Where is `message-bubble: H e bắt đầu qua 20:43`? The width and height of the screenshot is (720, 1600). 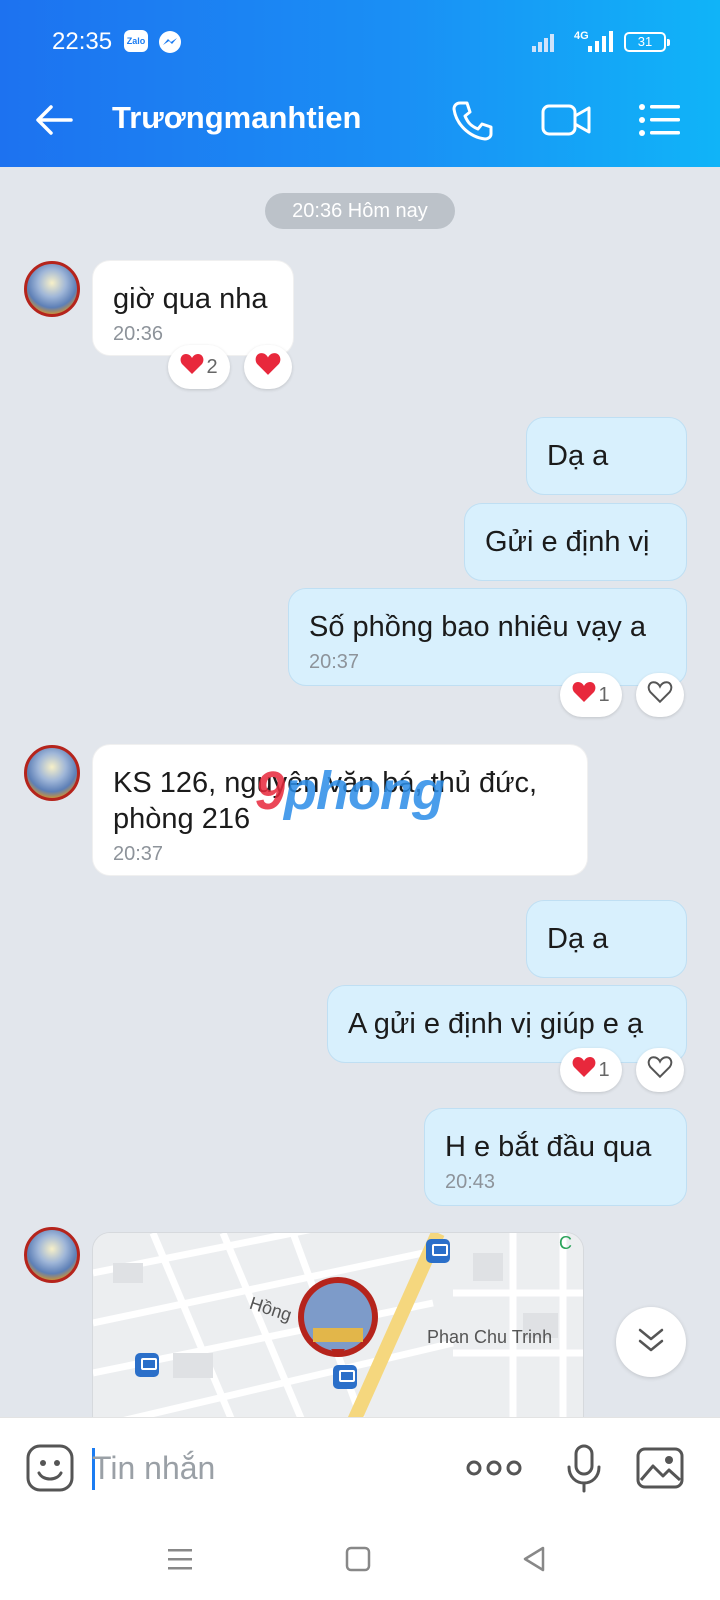
message-bubble: H e bắt đầu qua 20:43 is located at coordinates (555, 1157).